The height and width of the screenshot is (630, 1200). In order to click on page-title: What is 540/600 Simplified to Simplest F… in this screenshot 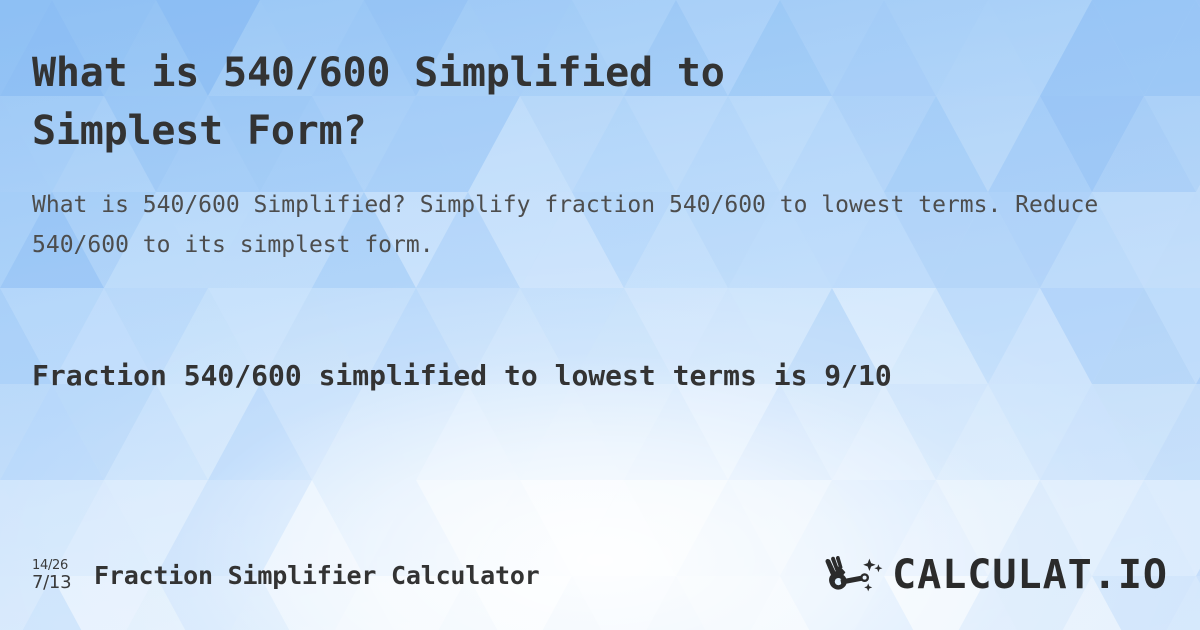, I will do `click(378, 102)`.